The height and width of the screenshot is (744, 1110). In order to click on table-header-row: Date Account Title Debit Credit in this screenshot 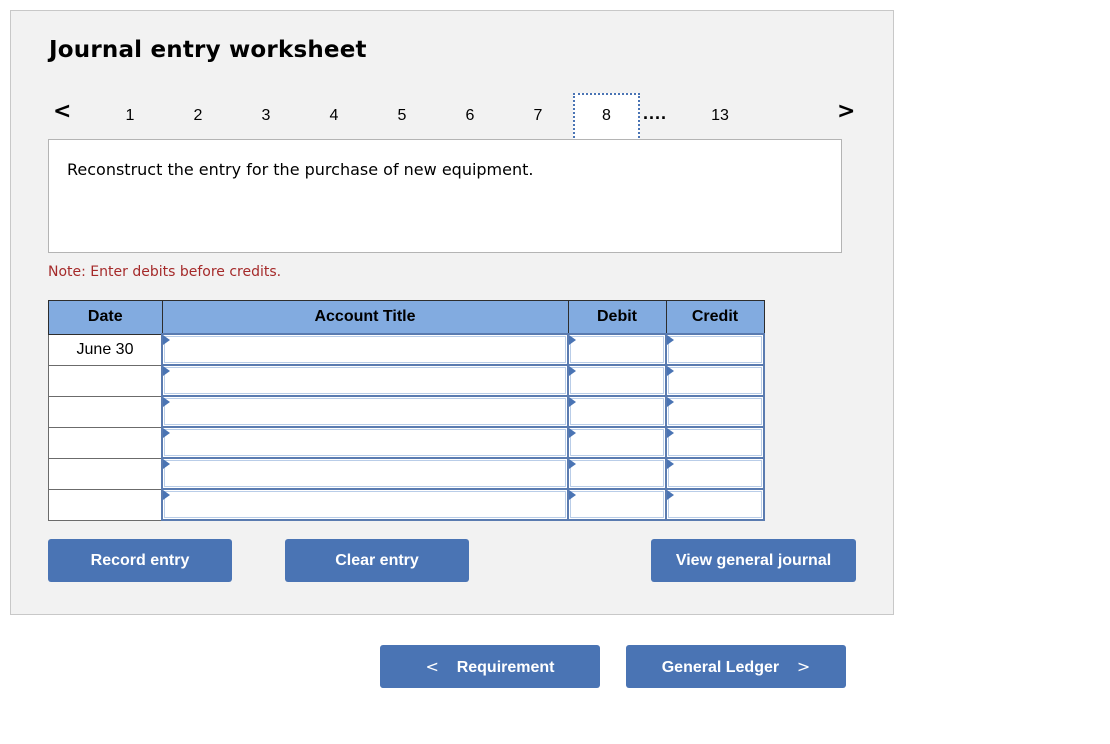, I will do `click(406, 317)`.